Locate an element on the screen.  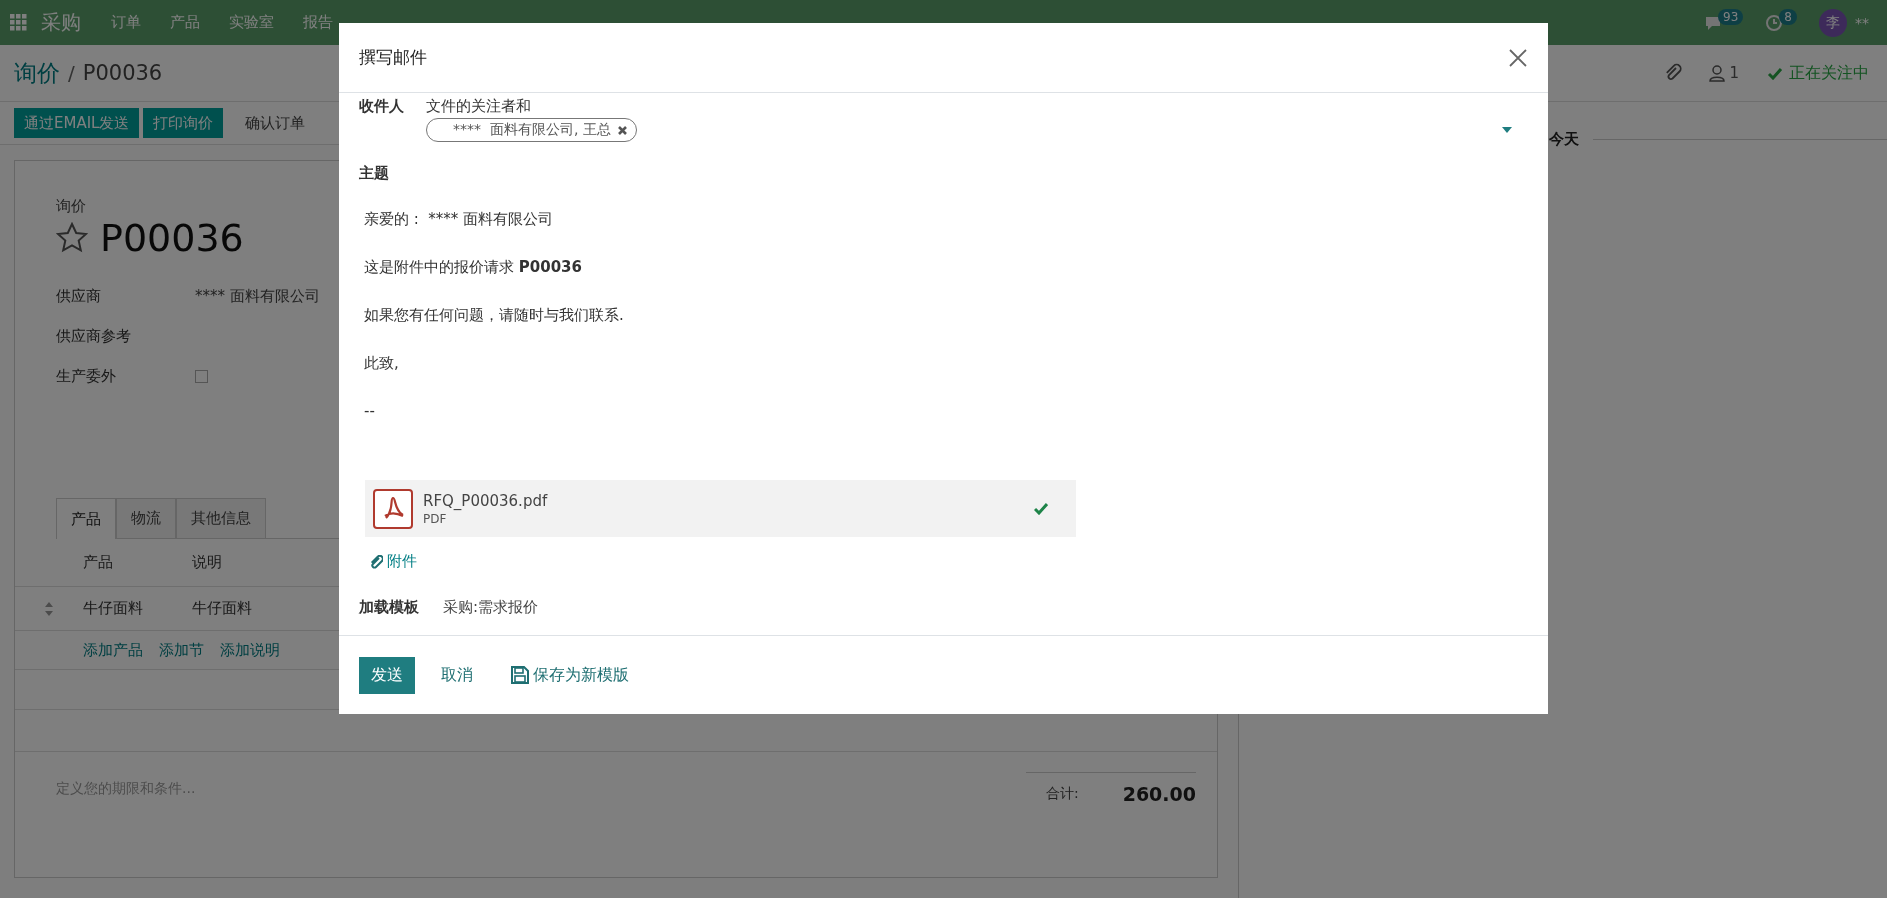
table-cell: 牛仔面料 is located at coordinates (222, 608).